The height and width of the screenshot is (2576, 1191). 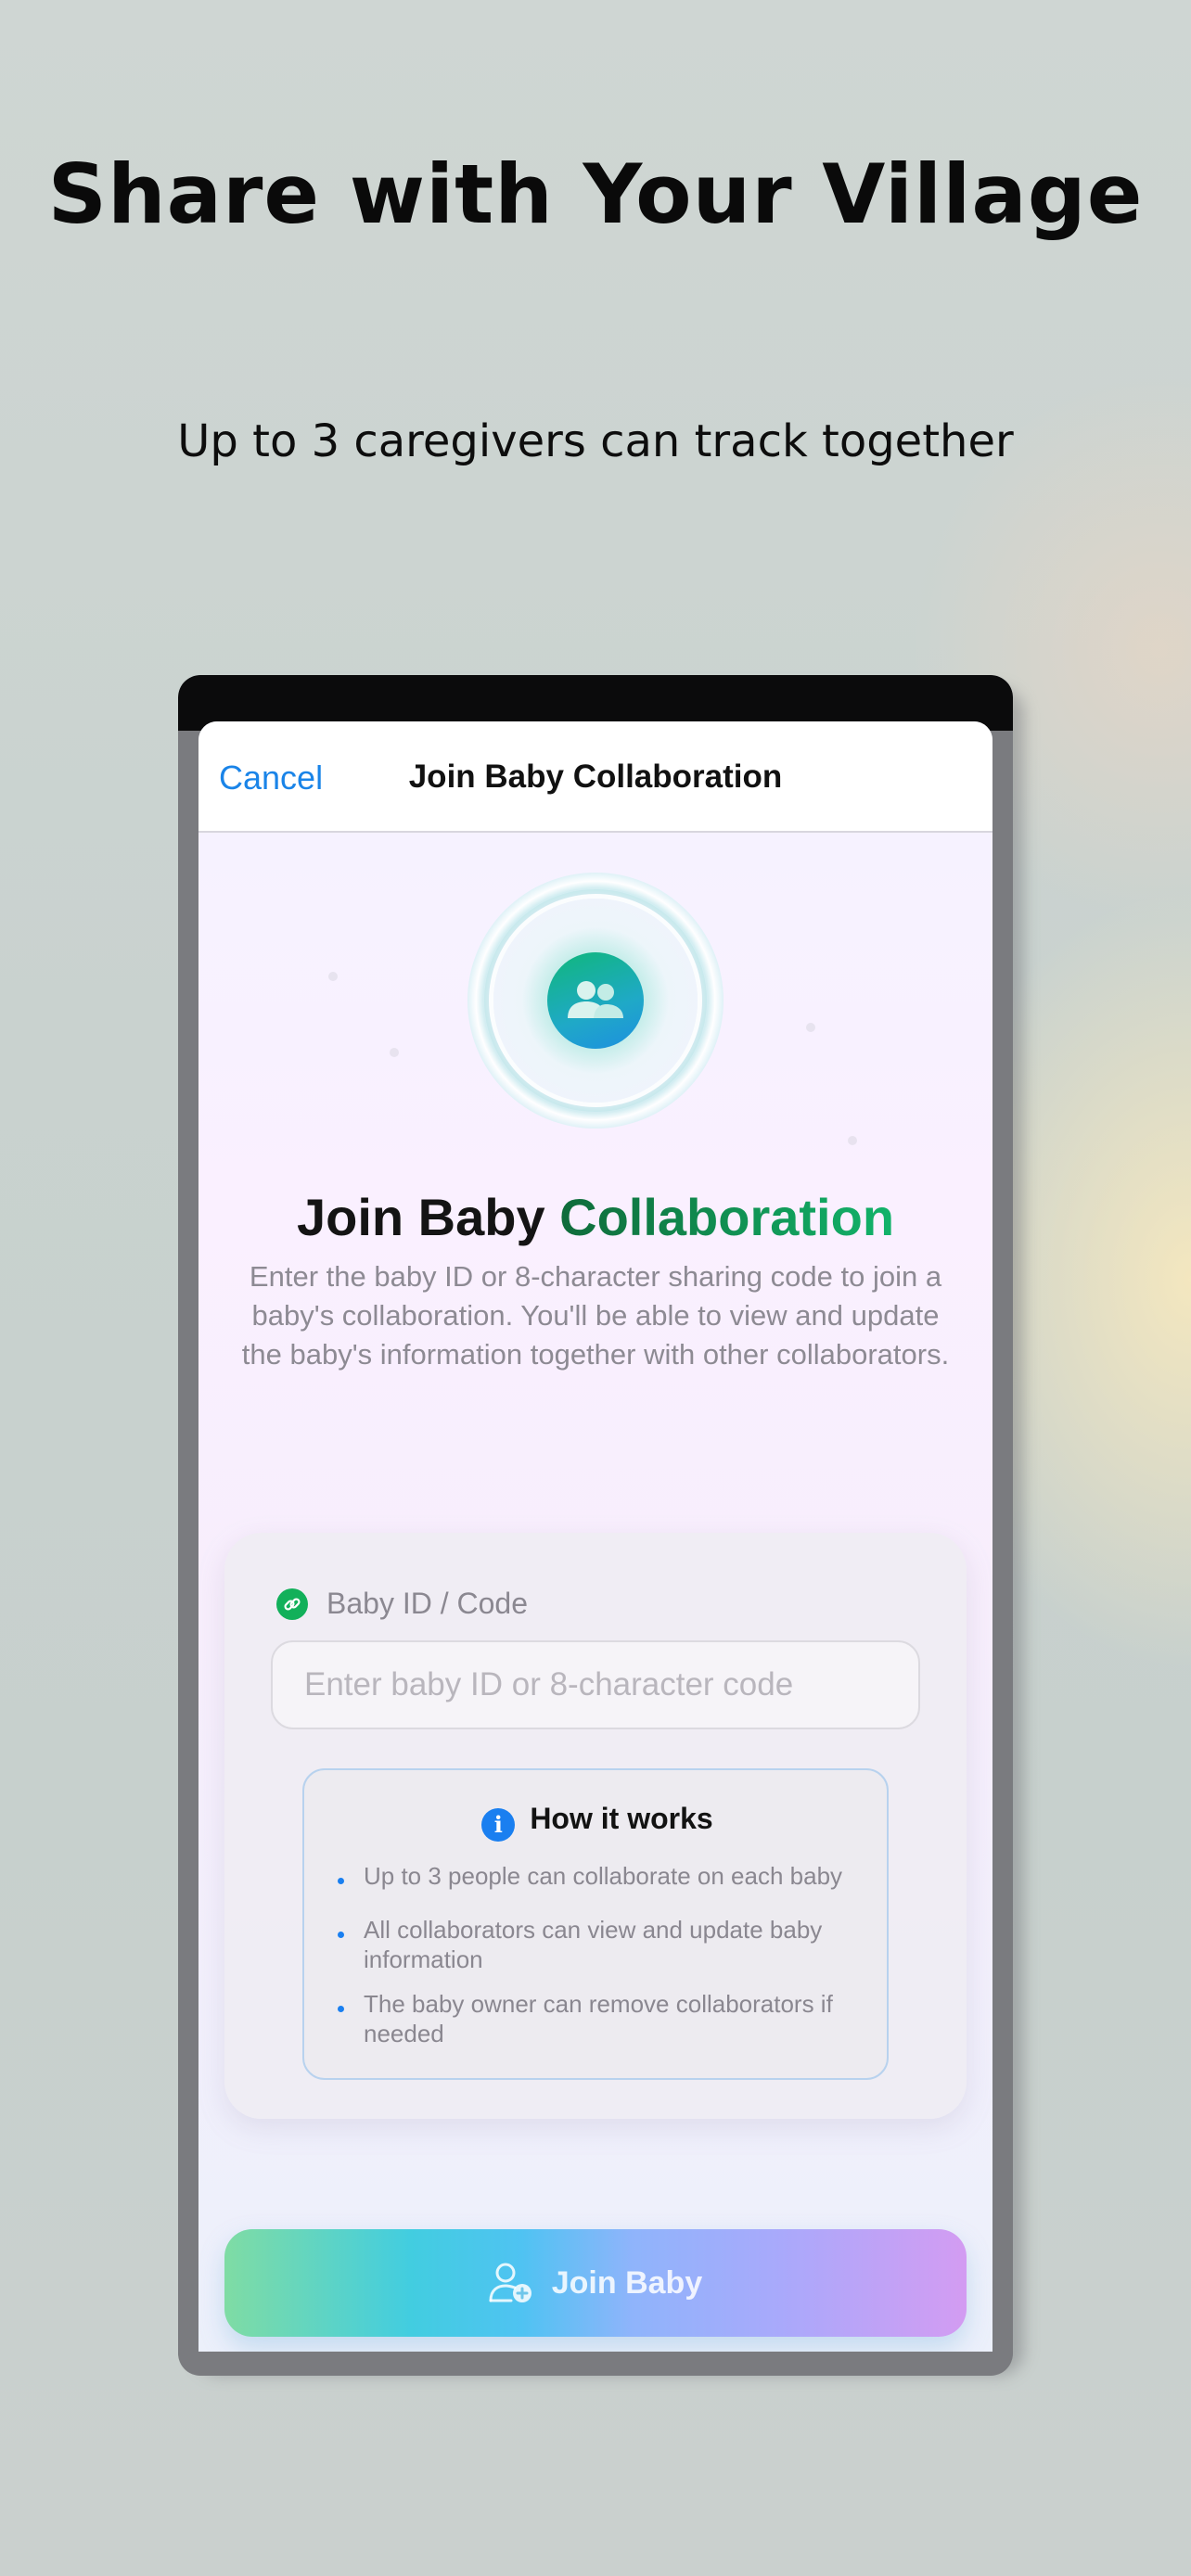 I want to click on baby-id-input, so click(x=595, y=1685).